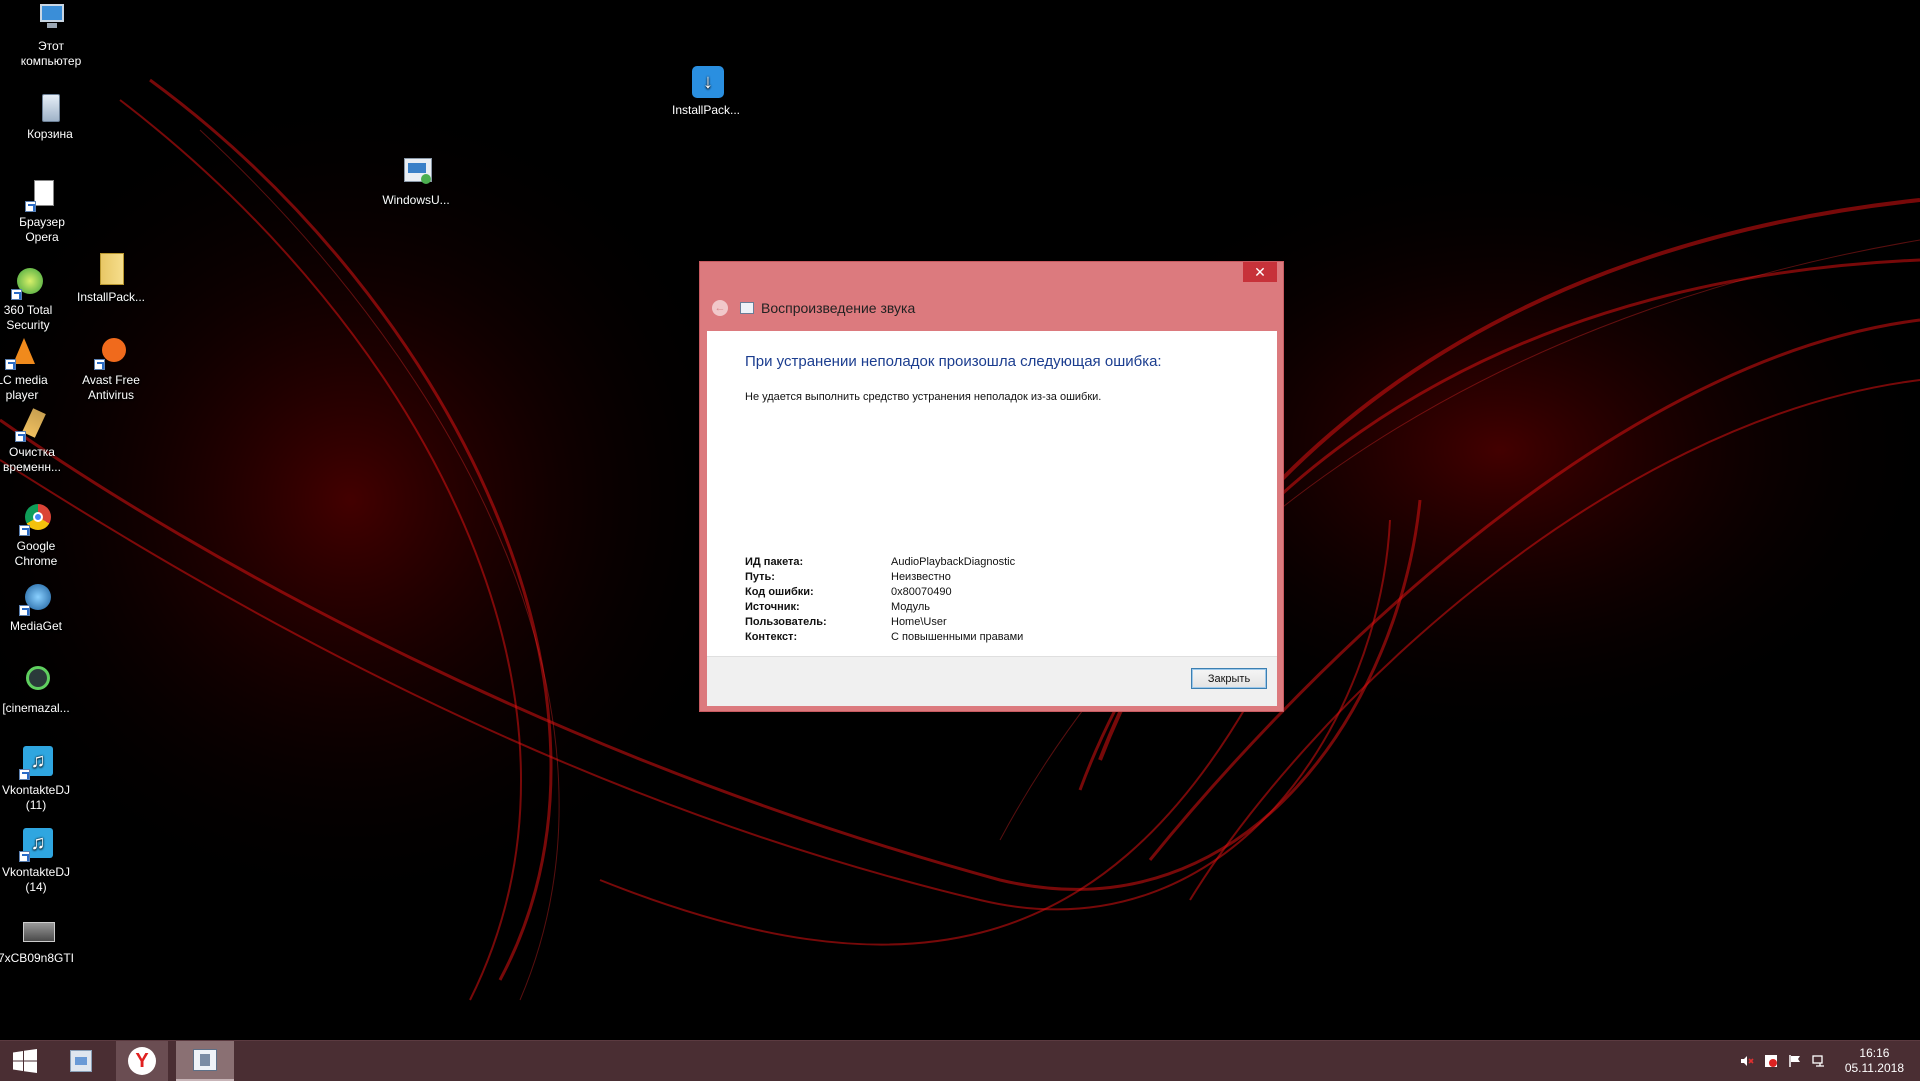 The image size is (1920, 1081). Describe the element at coordinates (1260, 272) in the screenshot. I see `window-close-button: ✕` at that location.